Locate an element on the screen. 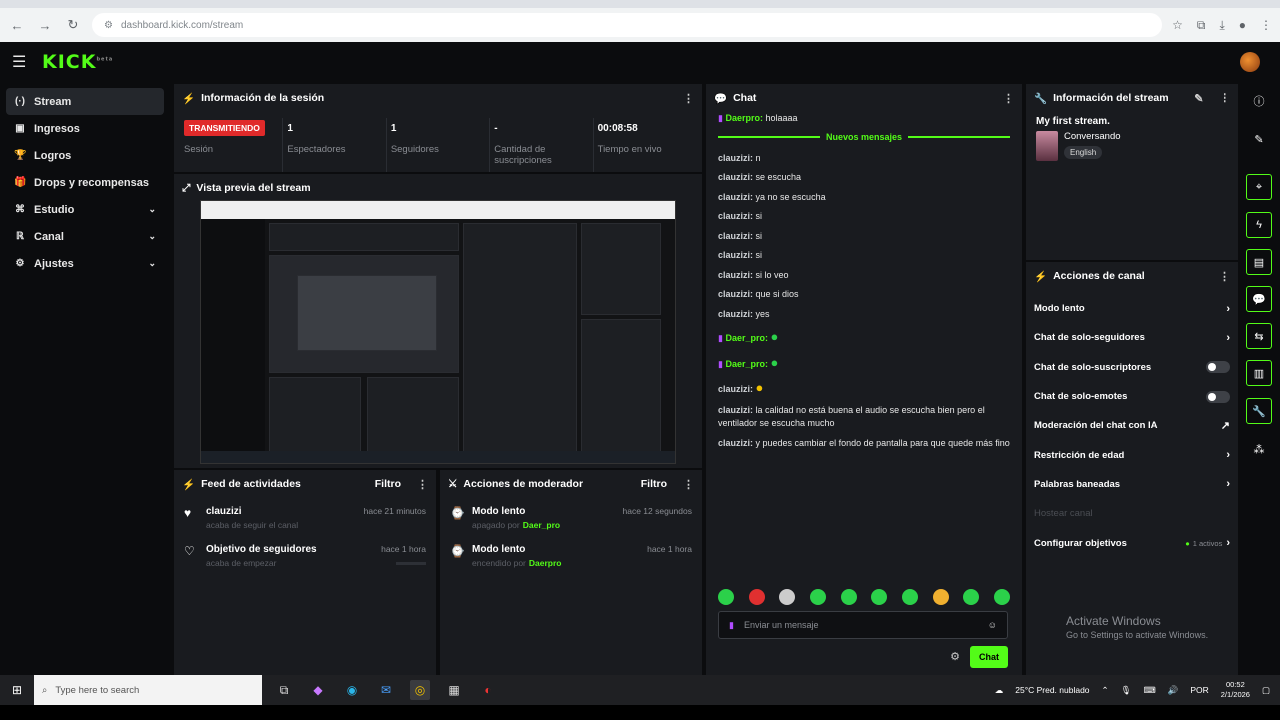 The width and height of the screenshot is (1280, 720). address-bar: ⚙ dashboard.kick.com/stream is located at coordinates (627, 25).